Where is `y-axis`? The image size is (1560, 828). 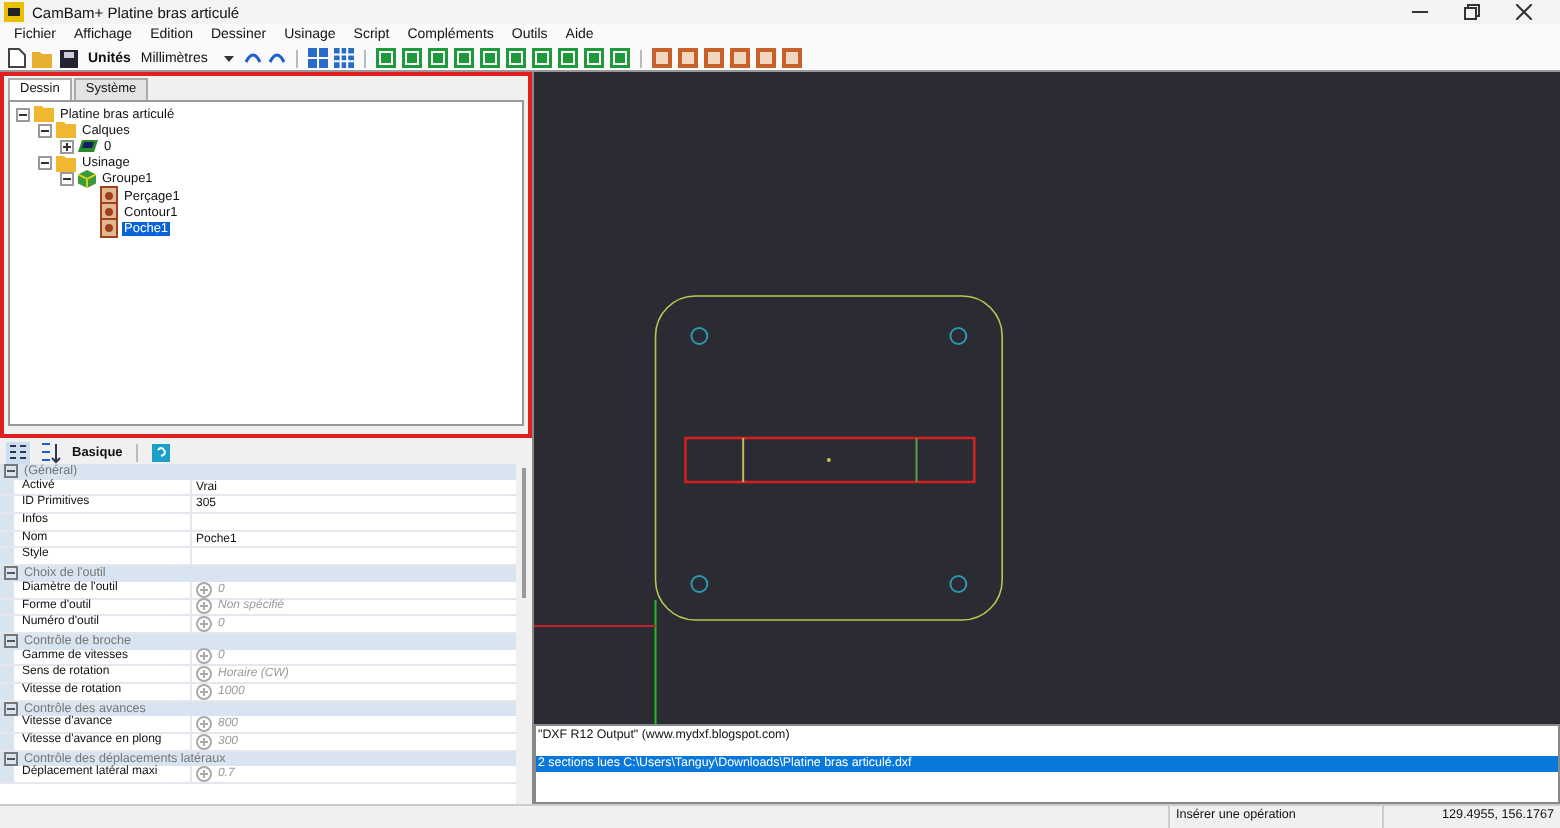 y-axis is located at coordinates (655, 661).